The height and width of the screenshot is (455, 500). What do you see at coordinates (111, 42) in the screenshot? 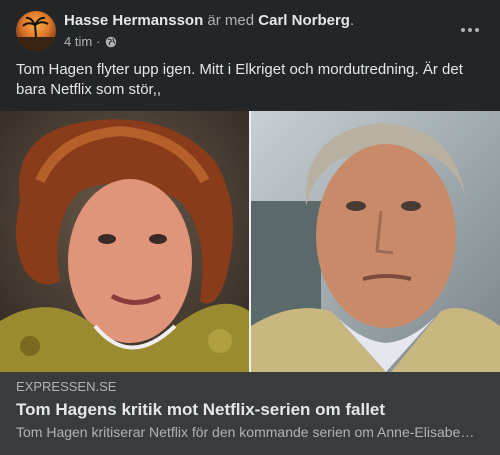
I see `globe-icon` at bounding box center [111, 42].